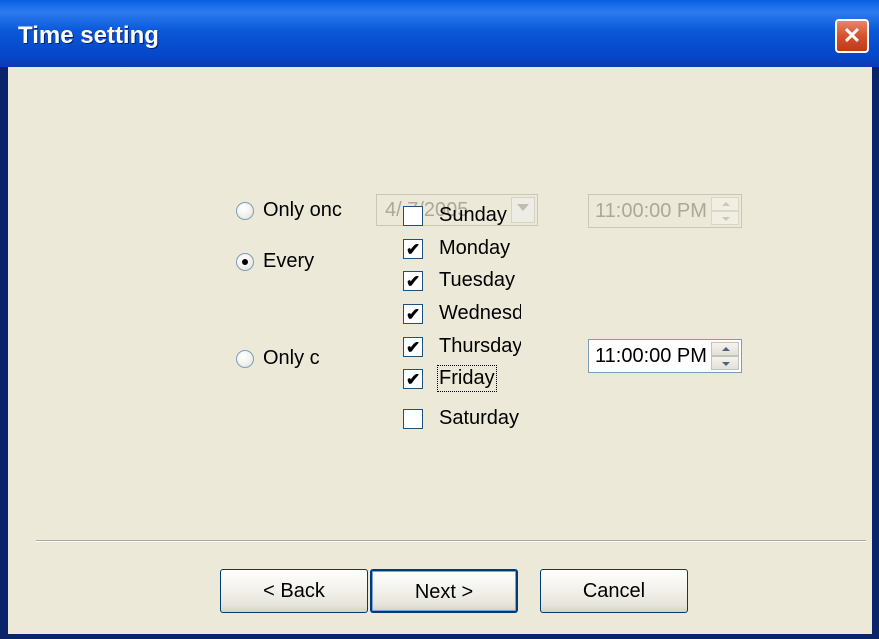 The image size is (879, 639). I want to click on time-once-spinner, so click(725, 211).